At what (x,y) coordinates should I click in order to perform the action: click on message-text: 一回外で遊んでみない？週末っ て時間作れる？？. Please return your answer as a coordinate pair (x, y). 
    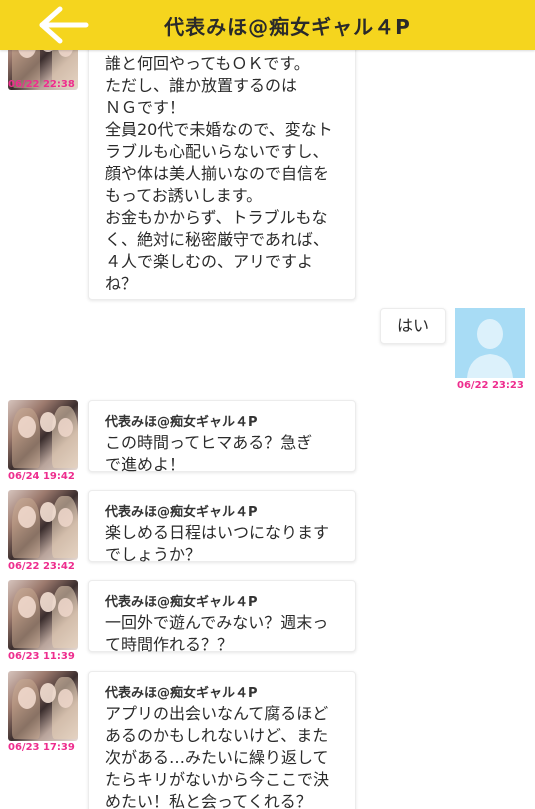
    Looking at the image, I should click on (217, 633).